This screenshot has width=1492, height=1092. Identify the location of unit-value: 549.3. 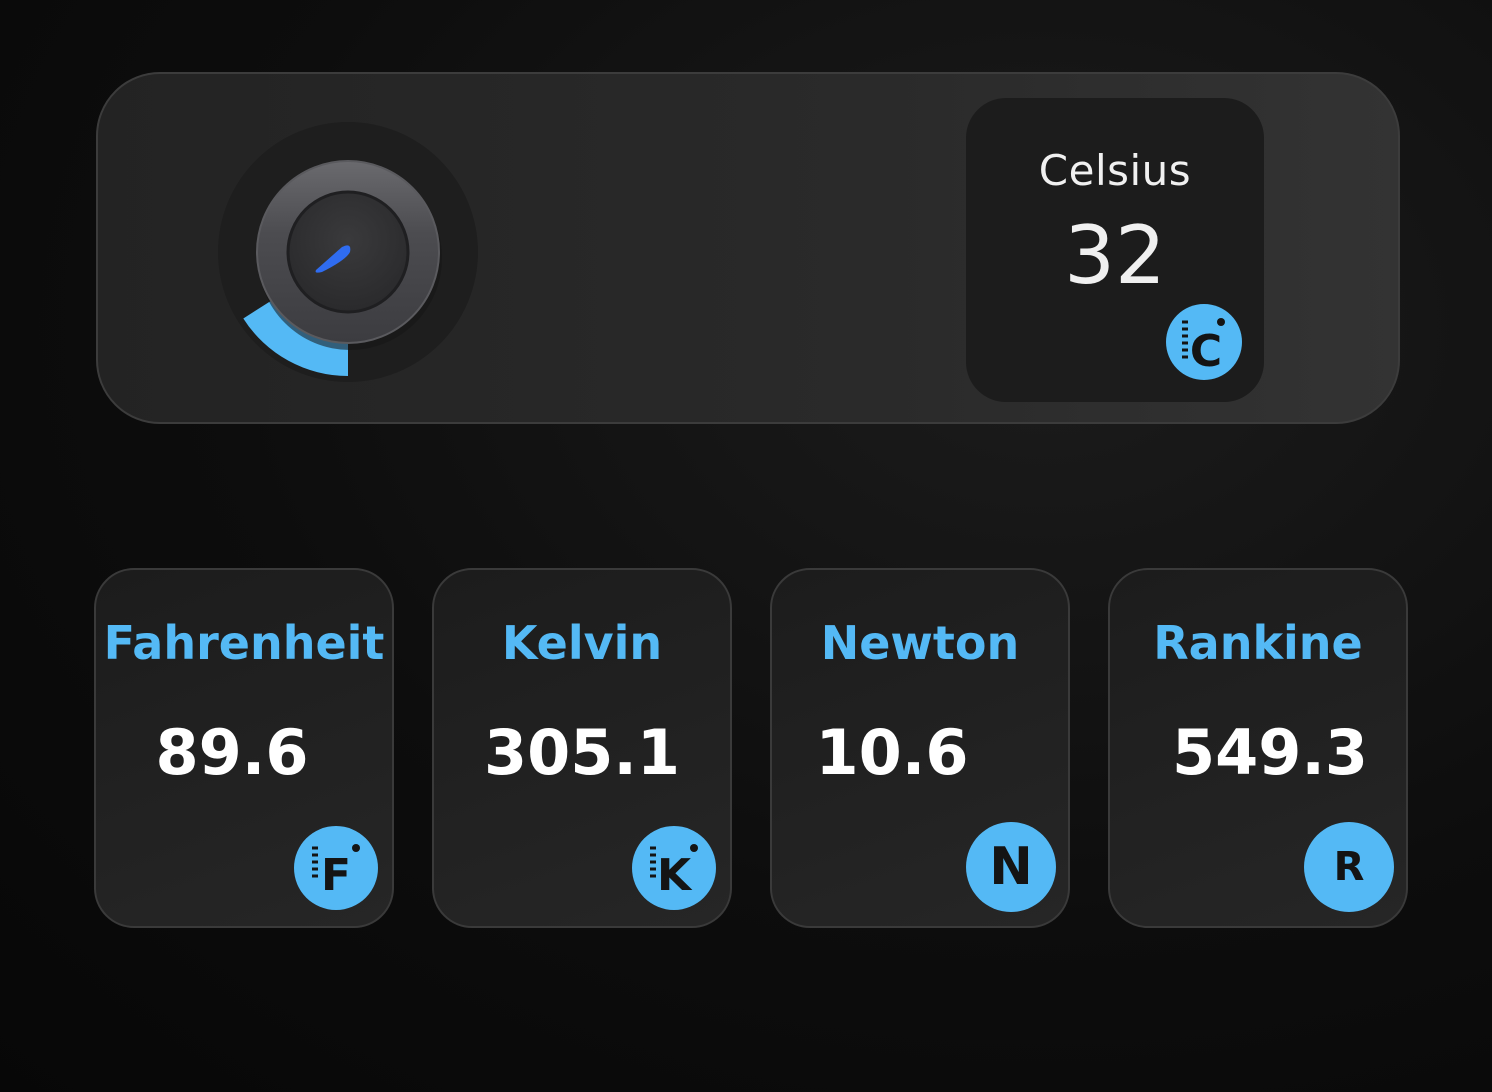
(1270, 752).